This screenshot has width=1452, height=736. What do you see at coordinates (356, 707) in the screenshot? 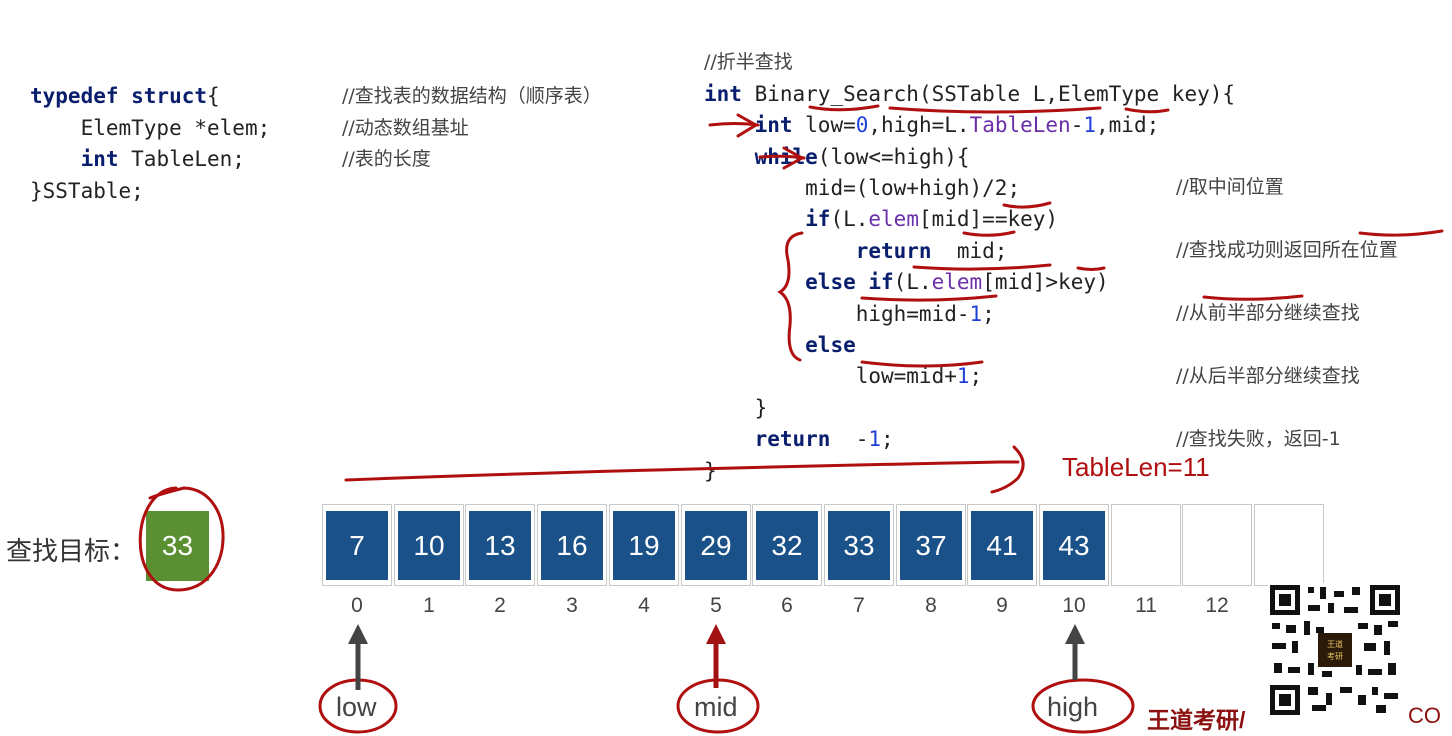
I see `low-pointer-label: low` at bounding box center [356, 707].